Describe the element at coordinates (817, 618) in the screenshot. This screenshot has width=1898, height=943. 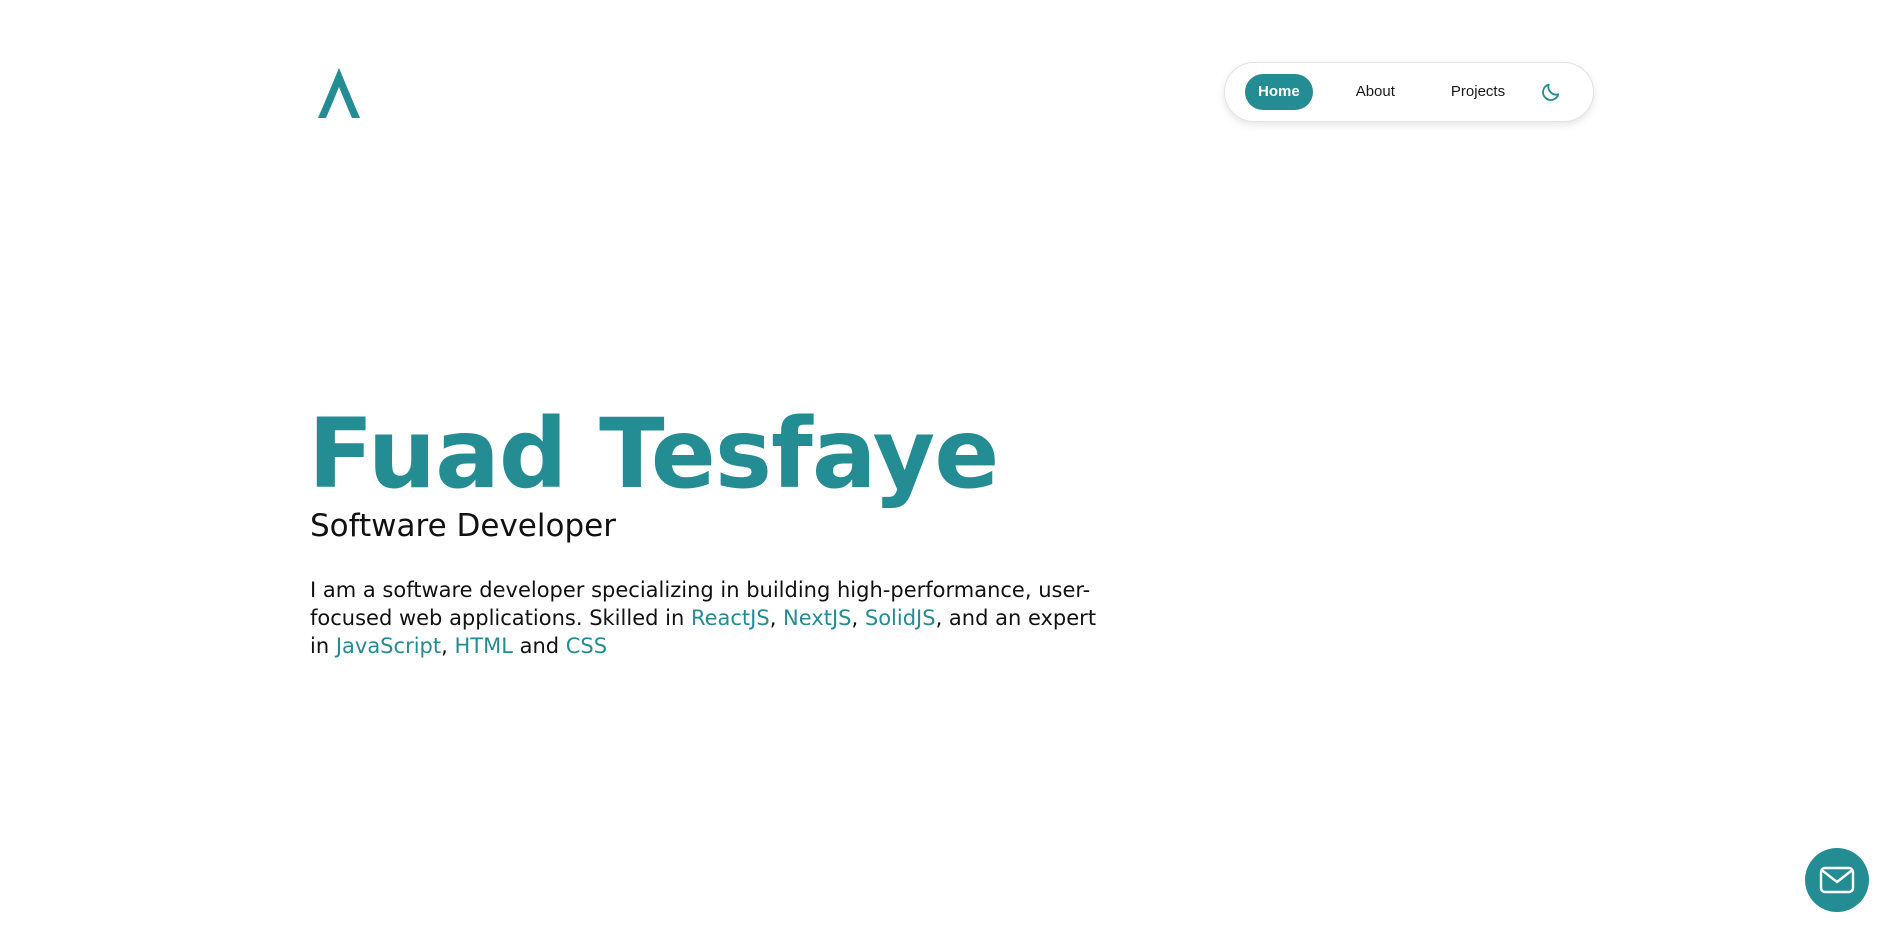
I see `skill-link-nextjs: NextJS` at that location.